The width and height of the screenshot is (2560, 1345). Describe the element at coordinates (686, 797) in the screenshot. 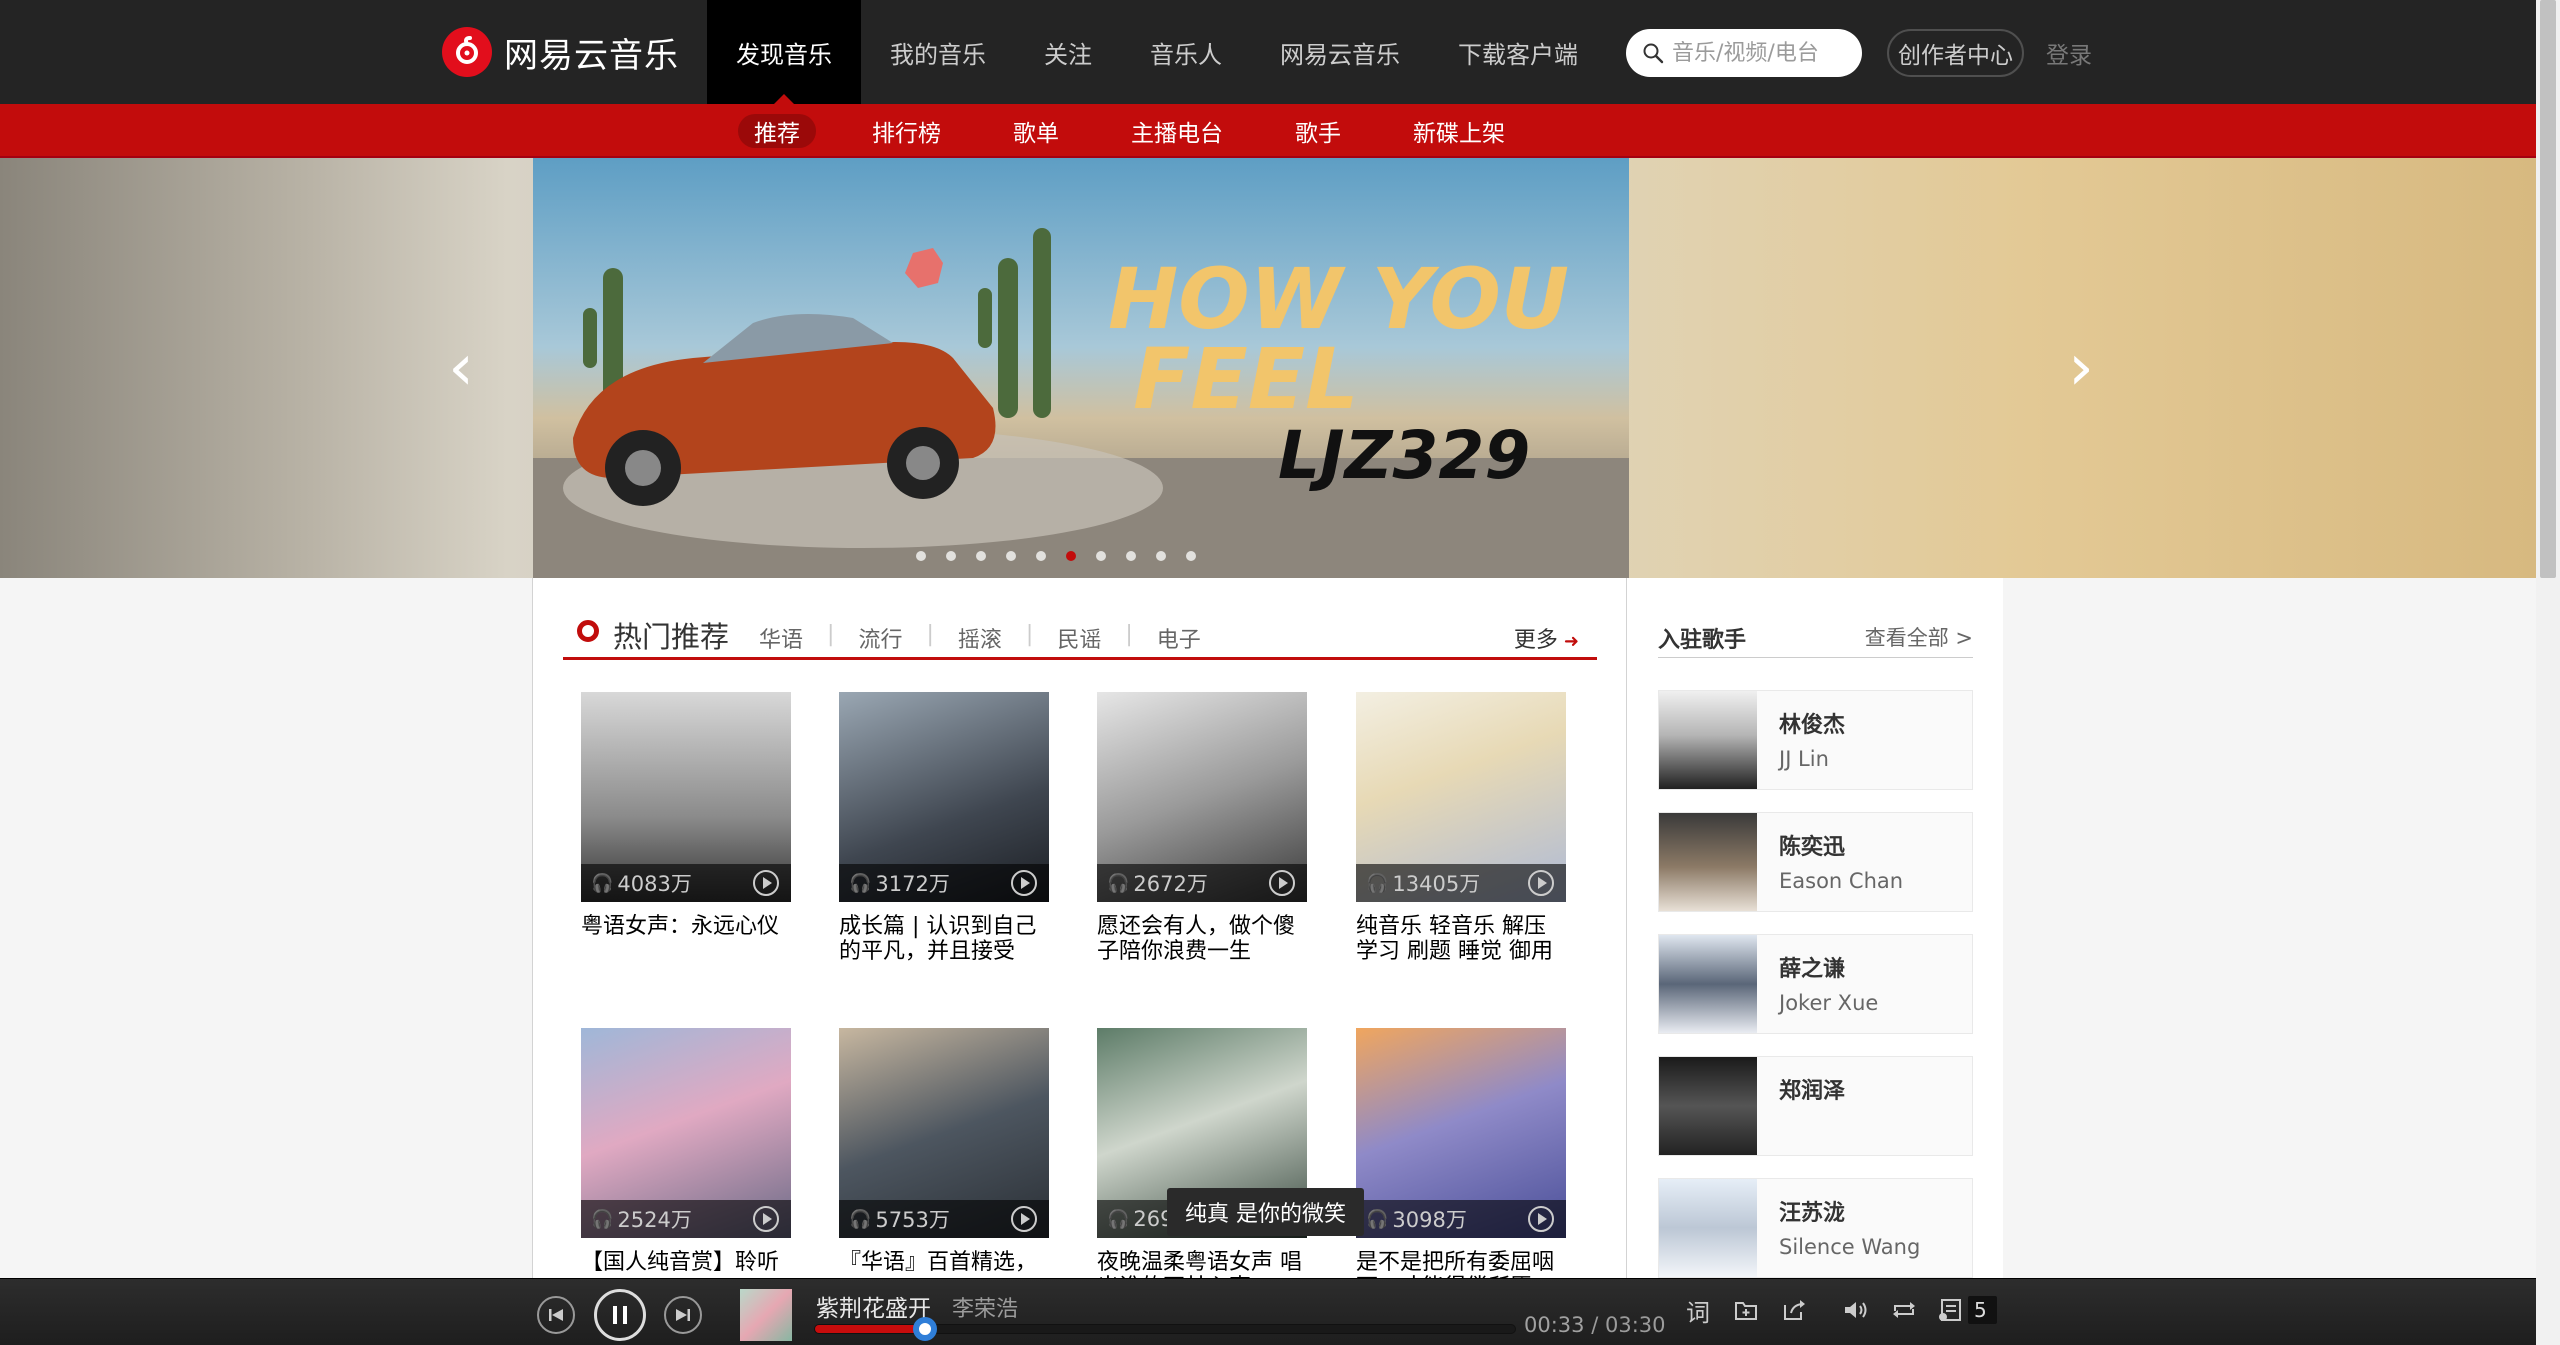

I see `playlist-cover: 🎧 4083万` at that location.